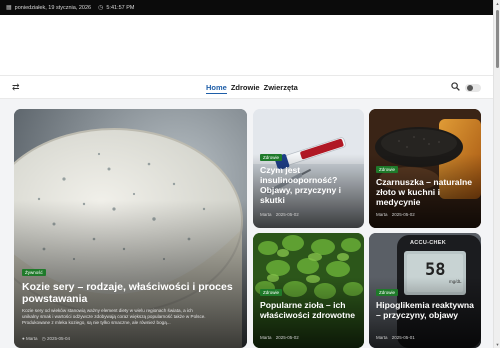 This screenshot has width=500, height=348. What do you see at coordinates (216, 88) in the screenshot?
I see `nav-item-home: Home` at bounding box center [216, 88].